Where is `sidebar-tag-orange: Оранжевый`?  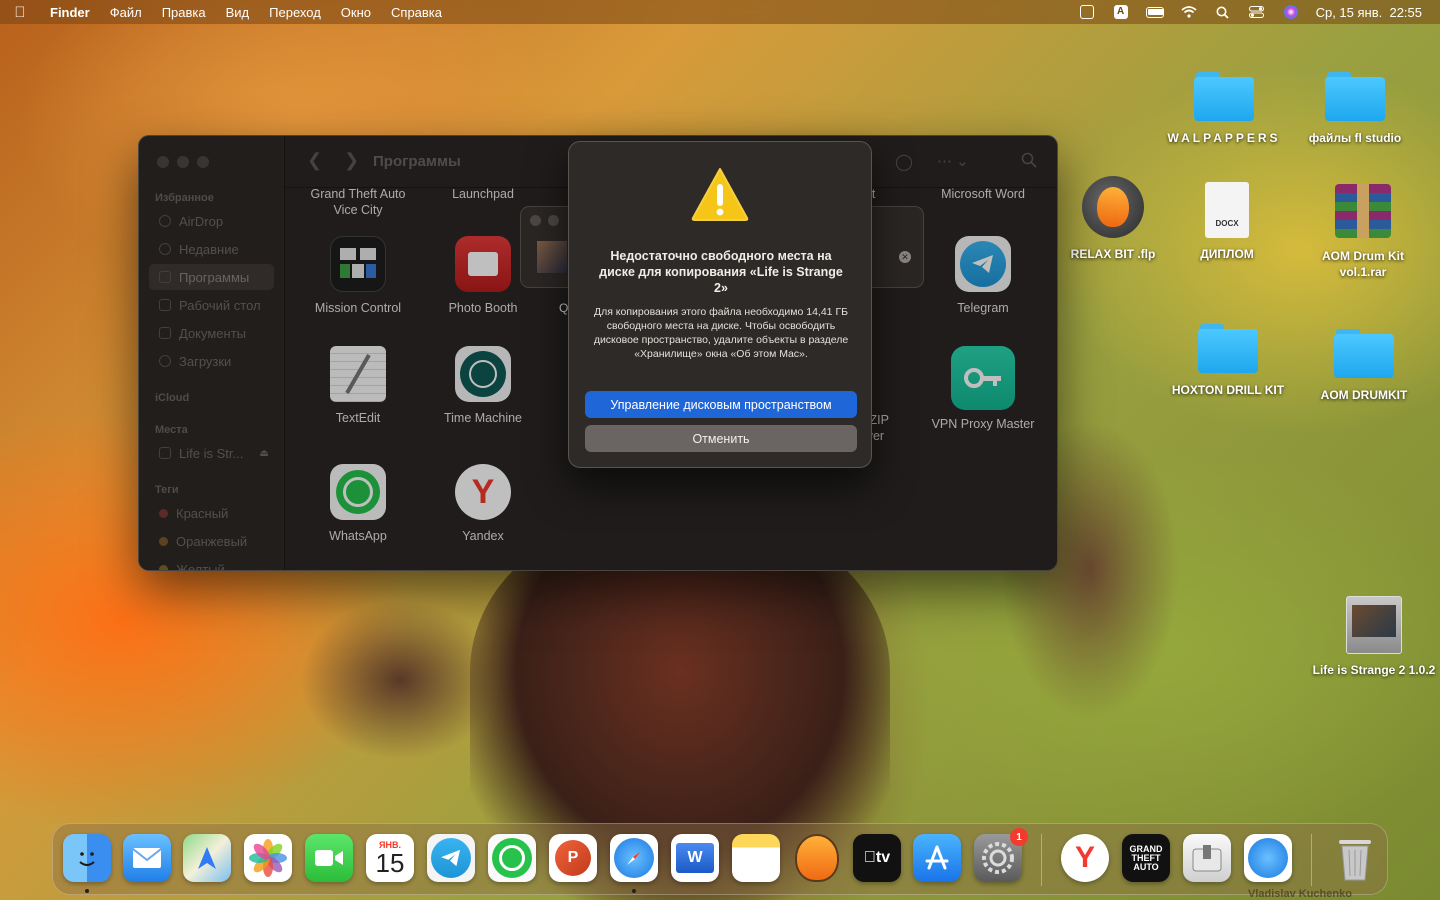 sidebar-tag-orange: Оранжевый is located at coordinates (211, 541).